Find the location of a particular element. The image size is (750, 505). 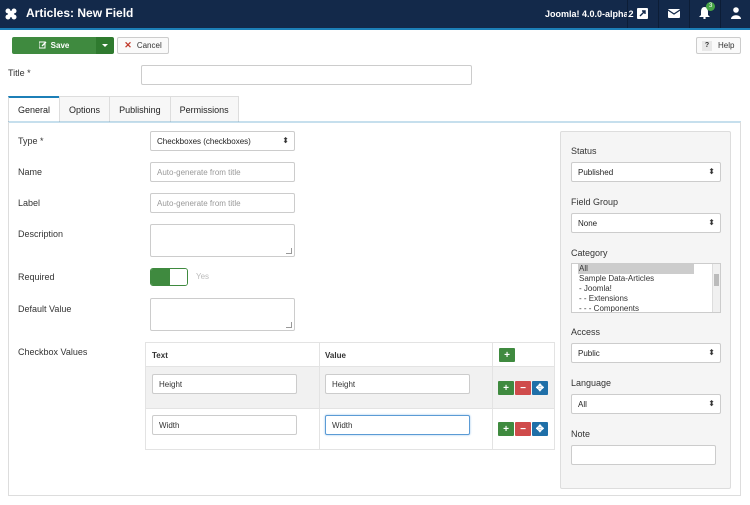

name-input: Auto-generate from title is located at coordinates (222, 172).